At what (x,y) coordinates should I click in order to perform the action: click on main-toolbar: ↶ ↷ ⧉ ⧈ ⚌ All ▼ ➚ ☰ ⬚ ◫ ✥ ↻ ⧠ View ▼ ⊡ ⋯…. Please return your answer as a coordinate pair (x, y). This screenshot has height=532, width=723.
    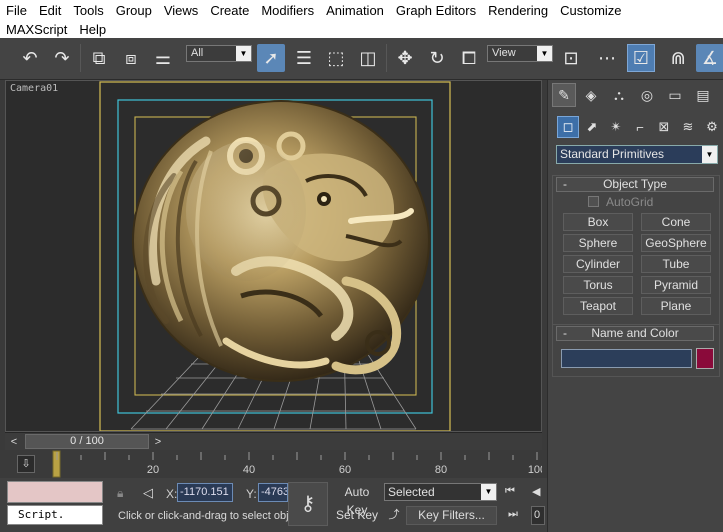
    Looking at the image, I should click on (361, 59).